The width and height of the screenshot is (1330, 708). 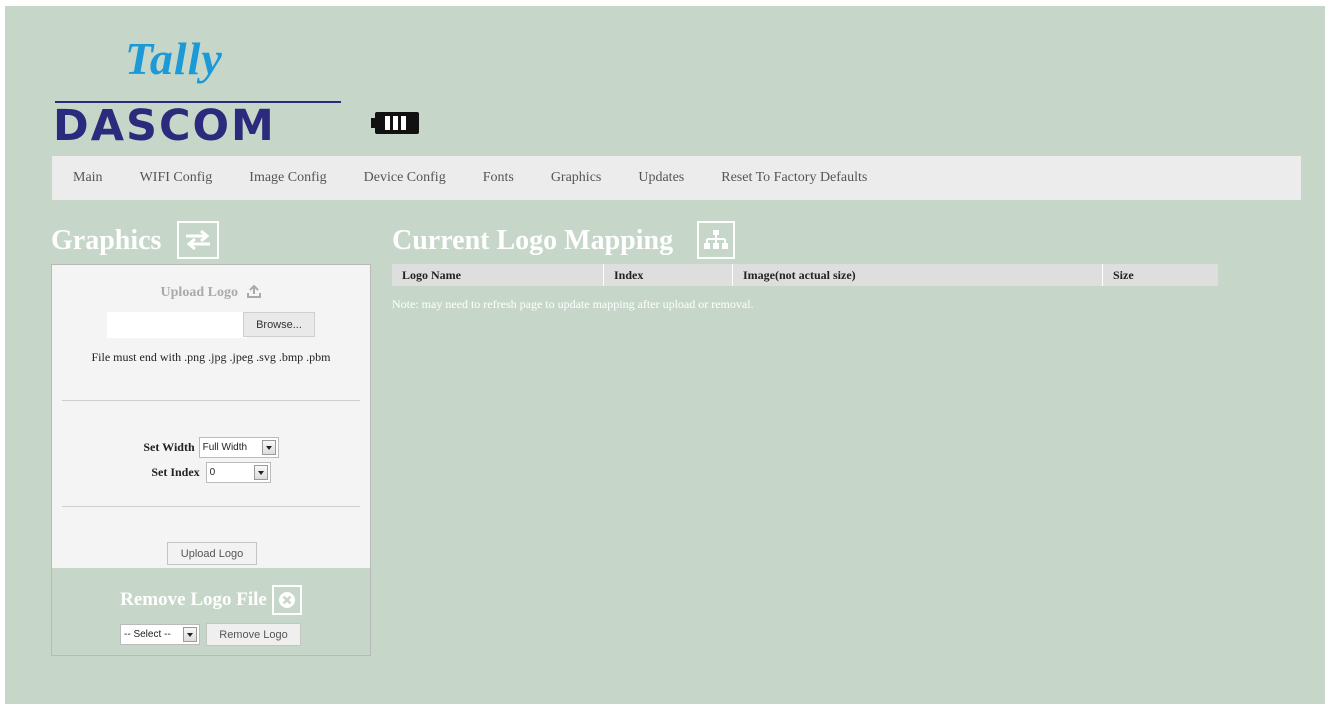 I want to click on nav-item-graphics: Graphics, so click(x=576, y=178).